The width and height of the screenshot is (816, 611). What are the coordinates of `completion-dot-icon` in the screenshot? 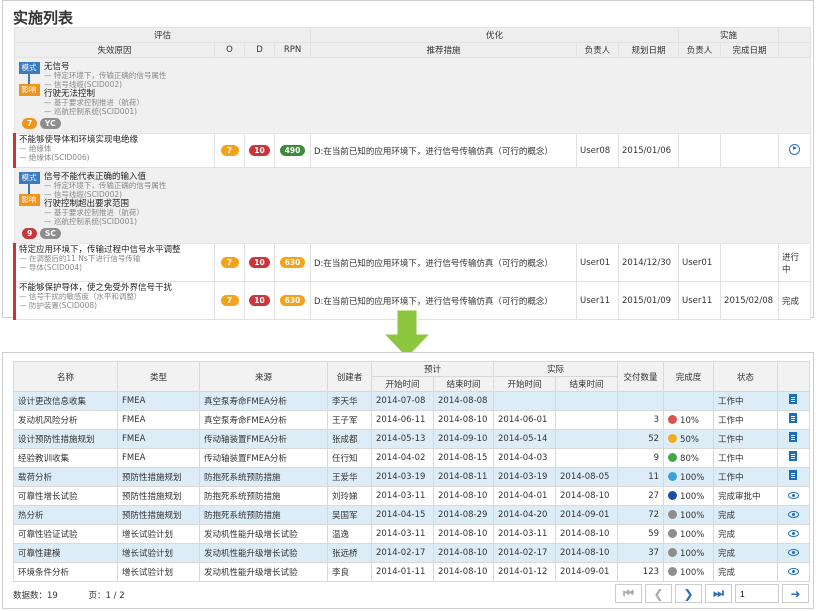 It's located at (673, 419).